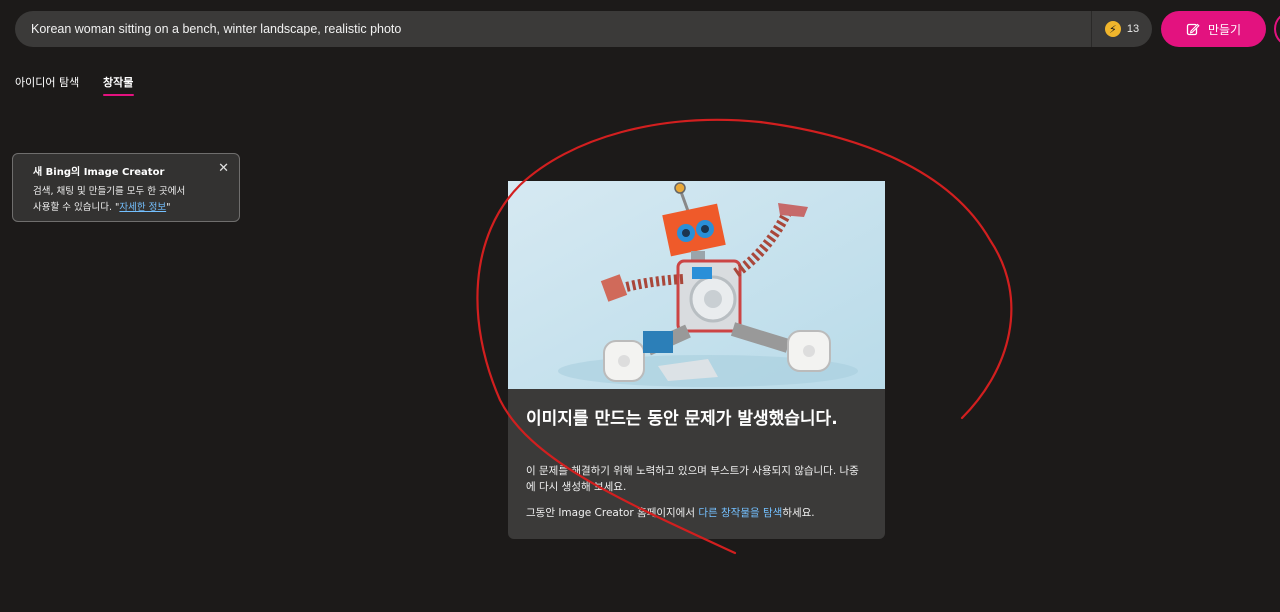 This screenshot has width=1280, height=612. What do you see at coordinates (47, 82) in the screenshot?
I see `tab-explore-ideas: 아이디어 탐색` at bounding box center [47, 82].